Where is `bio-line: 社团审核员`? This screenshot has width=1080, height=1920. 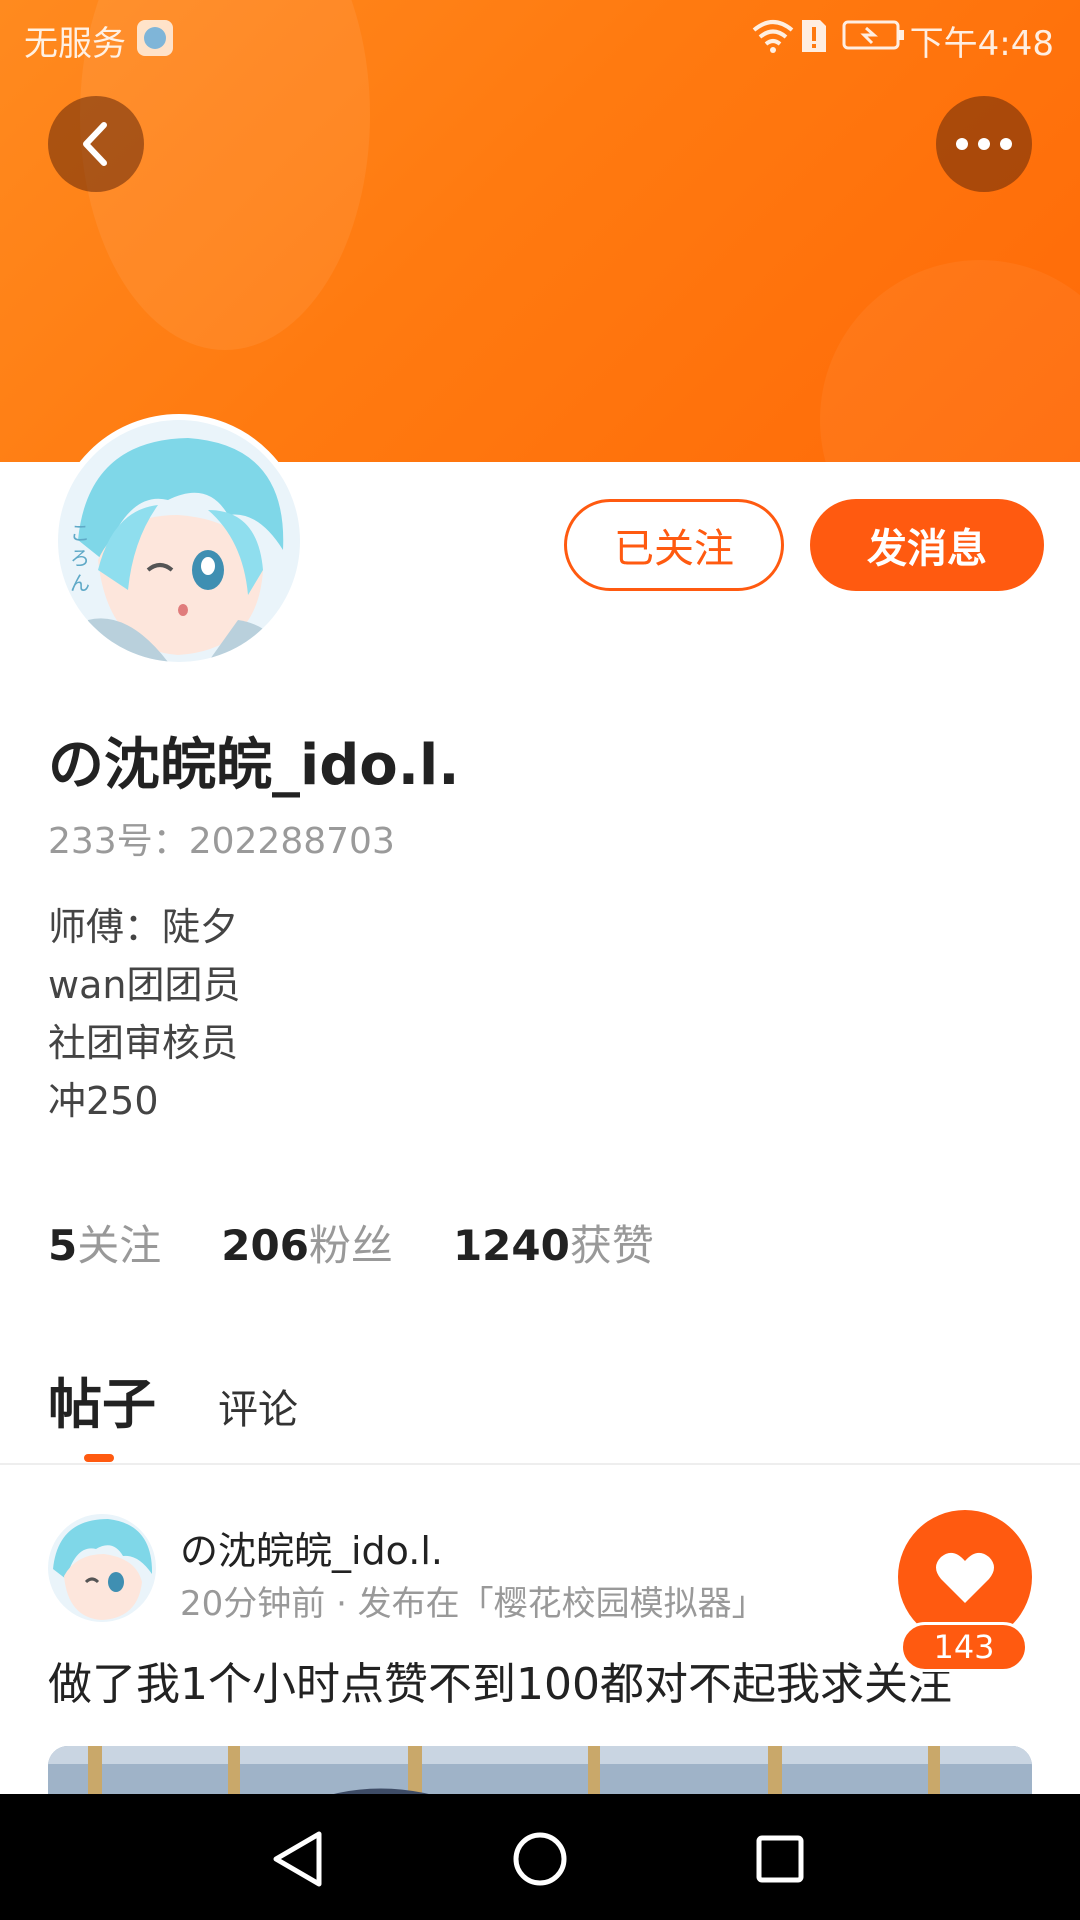
bio-line: 社团审核员 is located at coordinates (143, 1043).